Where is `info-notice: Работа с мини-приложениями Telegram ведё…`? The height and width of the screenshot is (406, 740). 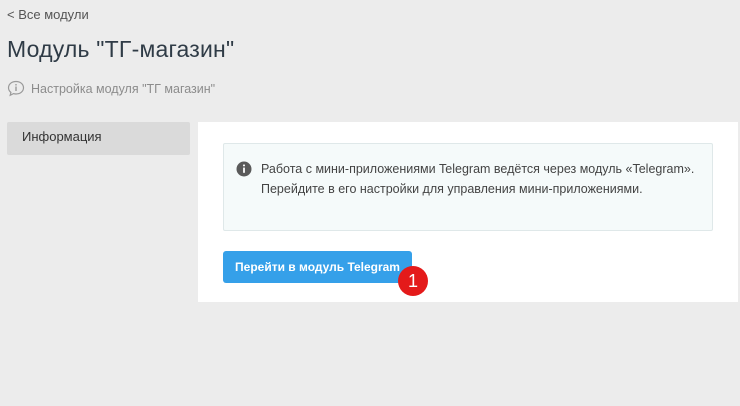
info-notice: Работа с мини-приложениями Telegram ведё… is located at coordinates (468, 187).